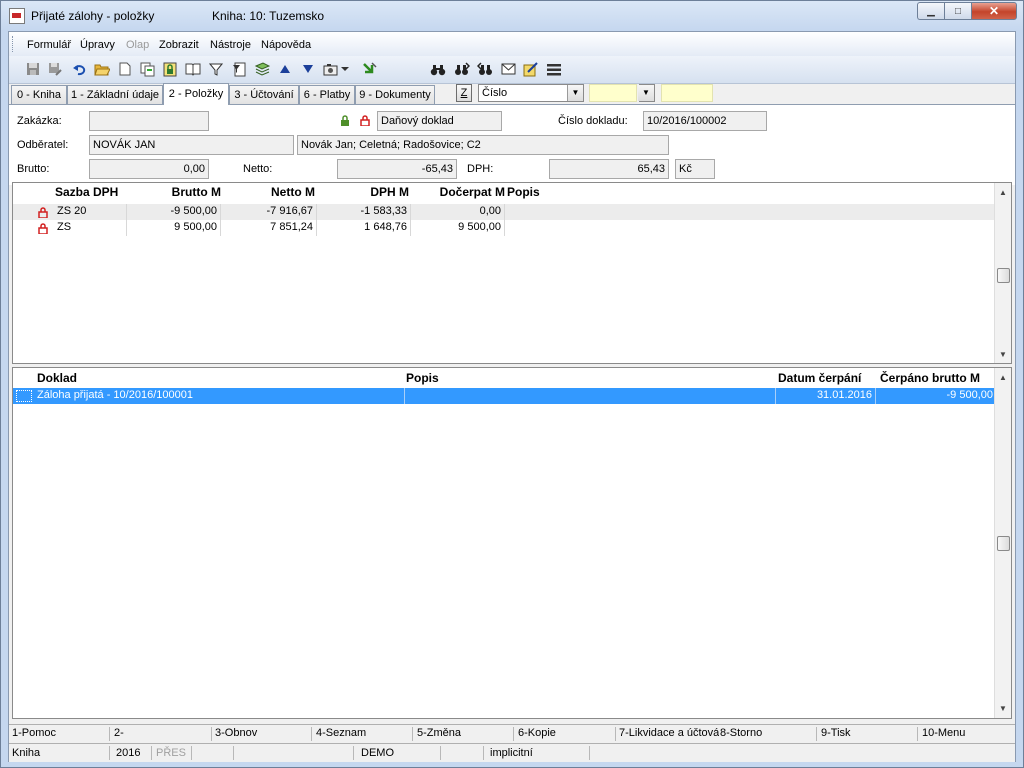  I want to click on fkey-2: 2-, so click(119, 733).